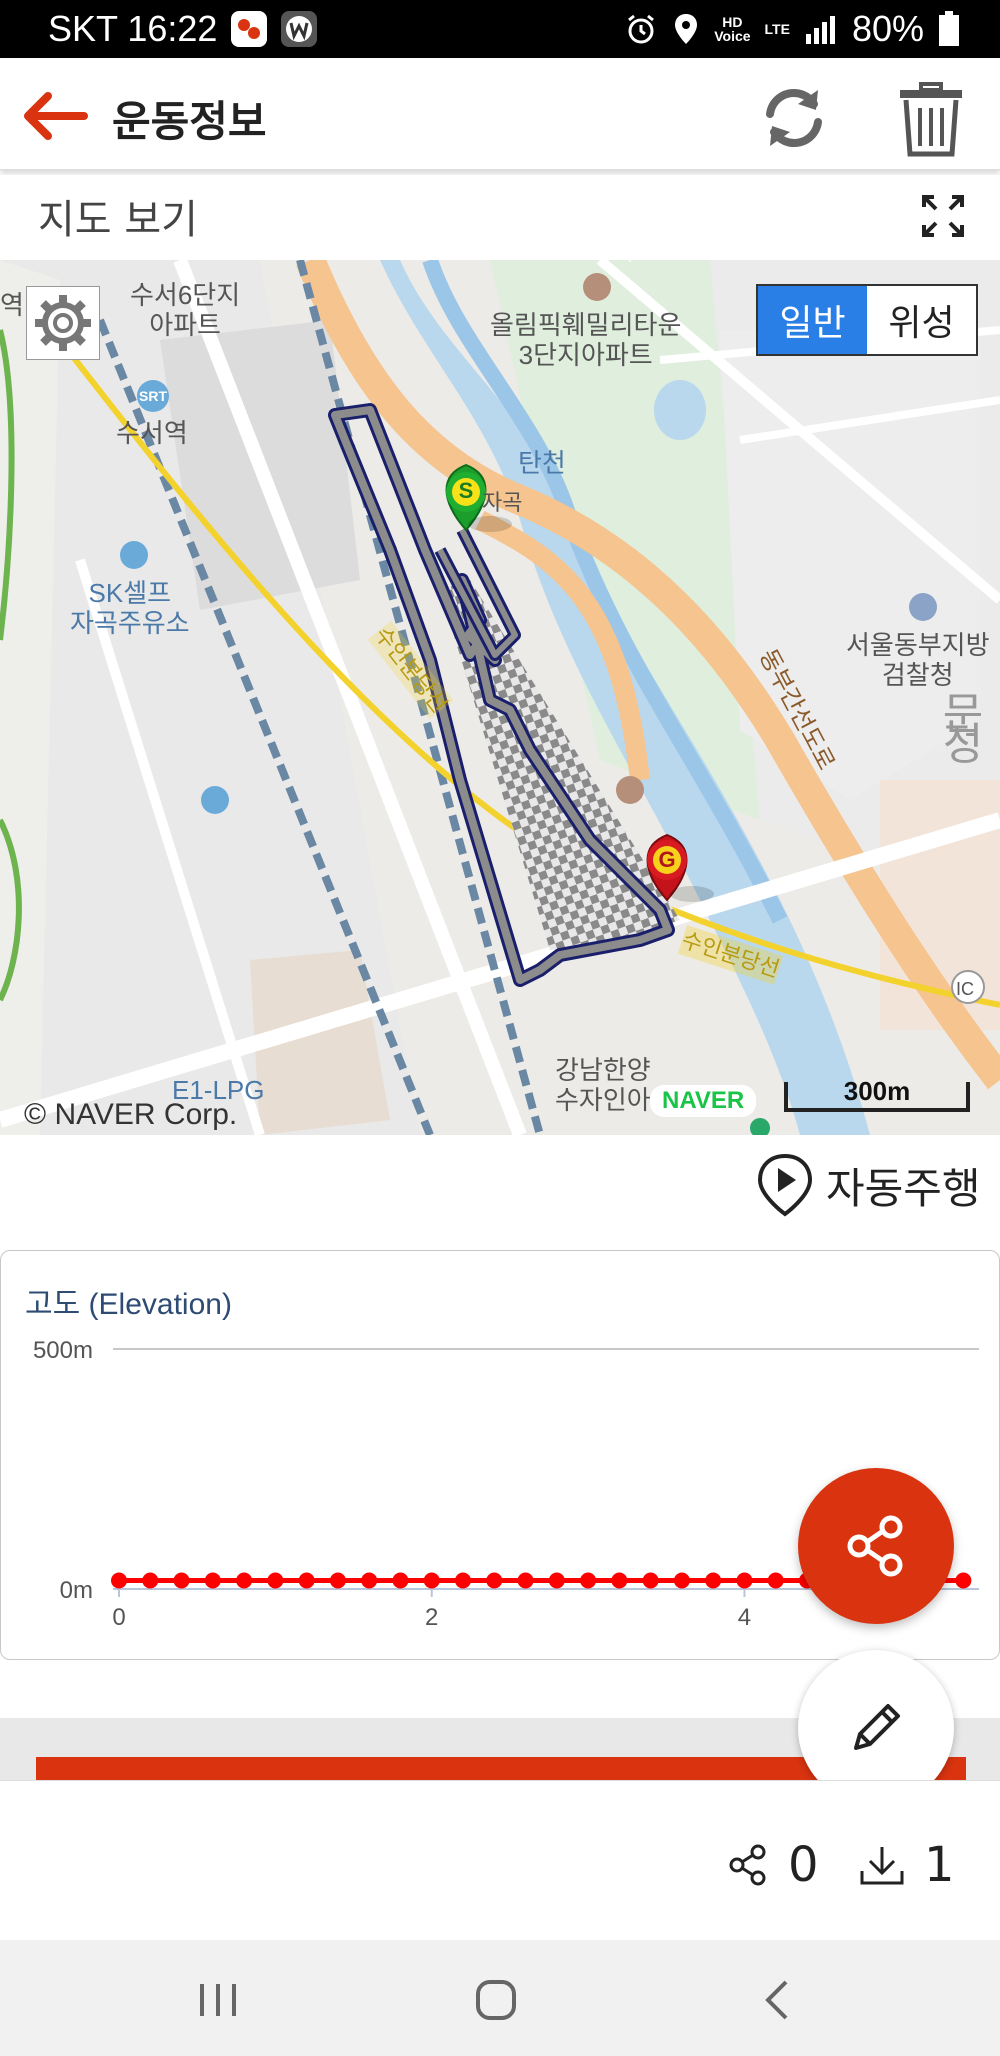  Describe the element at coordinates (603, 1085) in the screenshot. I see `map-label-apt3: 강남한양 수자인아` at that location.